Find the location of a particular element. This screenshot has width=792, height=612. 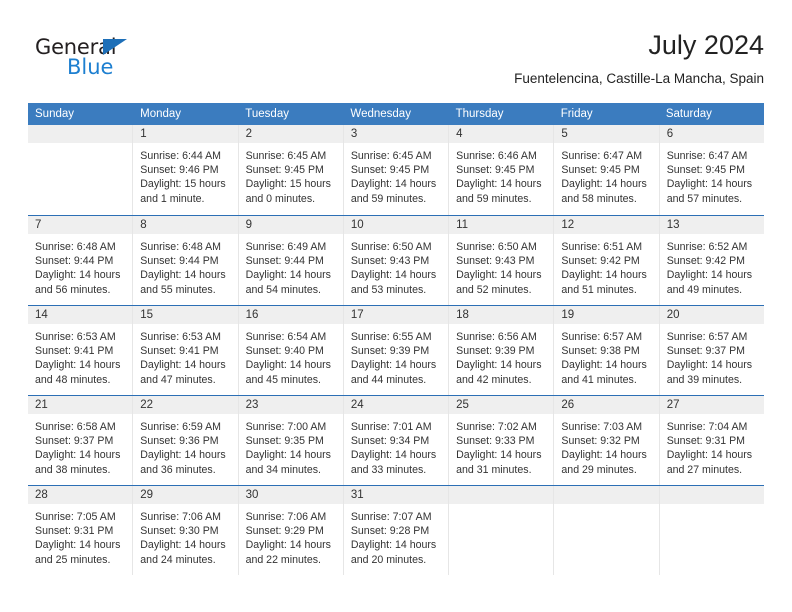

sunrise-text: Sunrise: 6:48 AM is located at coordinates (180, 247).